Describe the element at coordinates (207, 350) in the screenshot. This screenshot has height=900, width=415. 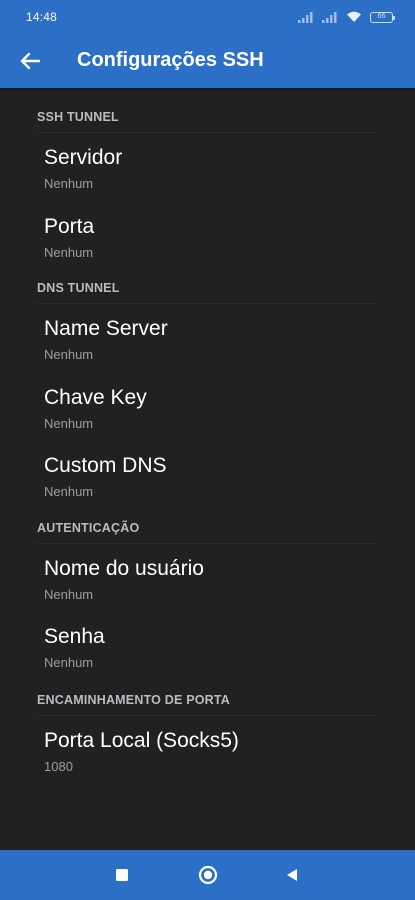
I see `pref-item-name-server: Name Server Nenhum` at that location.